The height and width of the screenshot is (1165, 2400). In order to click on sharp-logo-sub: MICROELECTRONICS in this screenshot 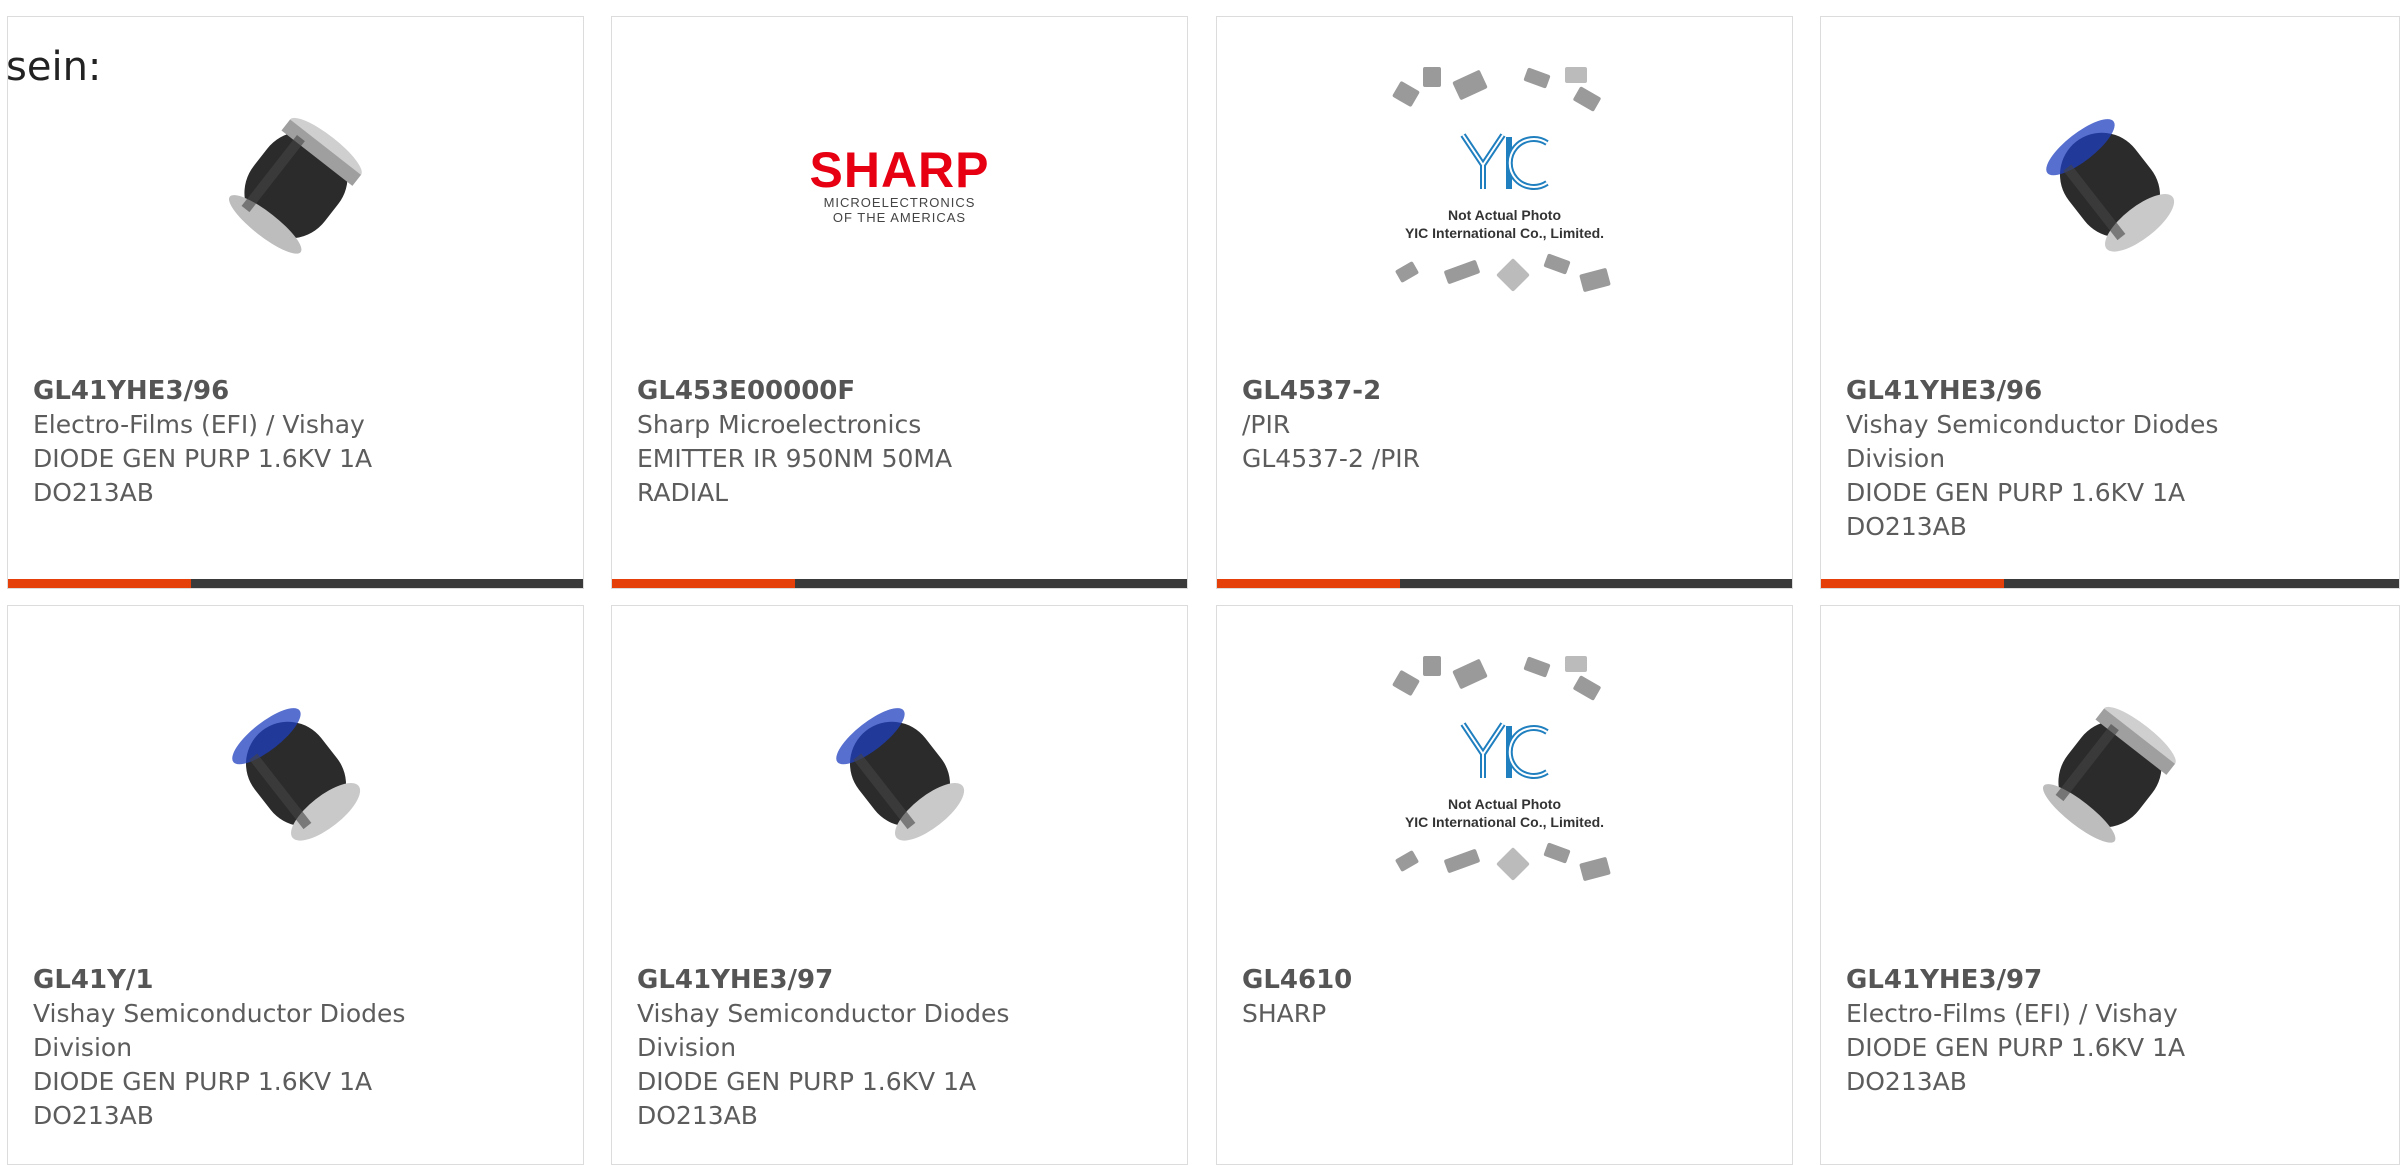, I will do `click(899, 202)`.